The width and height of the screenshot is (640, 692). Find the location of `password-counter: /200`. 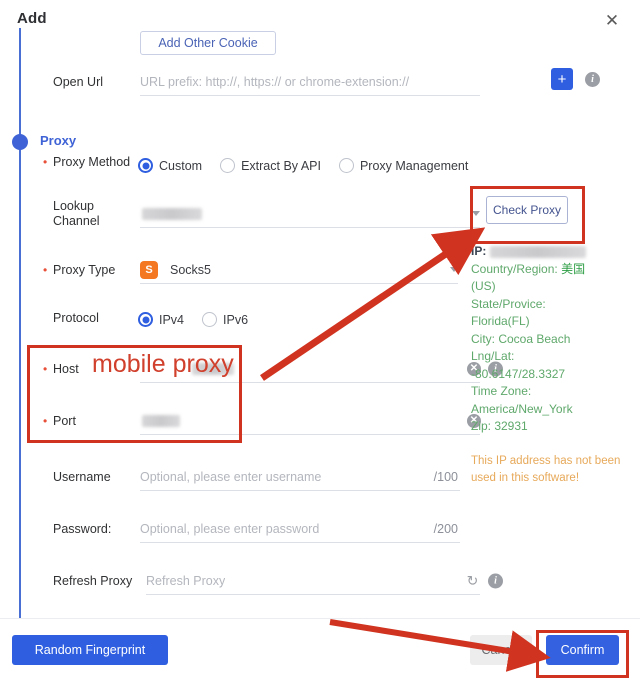

password-counter: /200 is located at coordinates (445, 528).